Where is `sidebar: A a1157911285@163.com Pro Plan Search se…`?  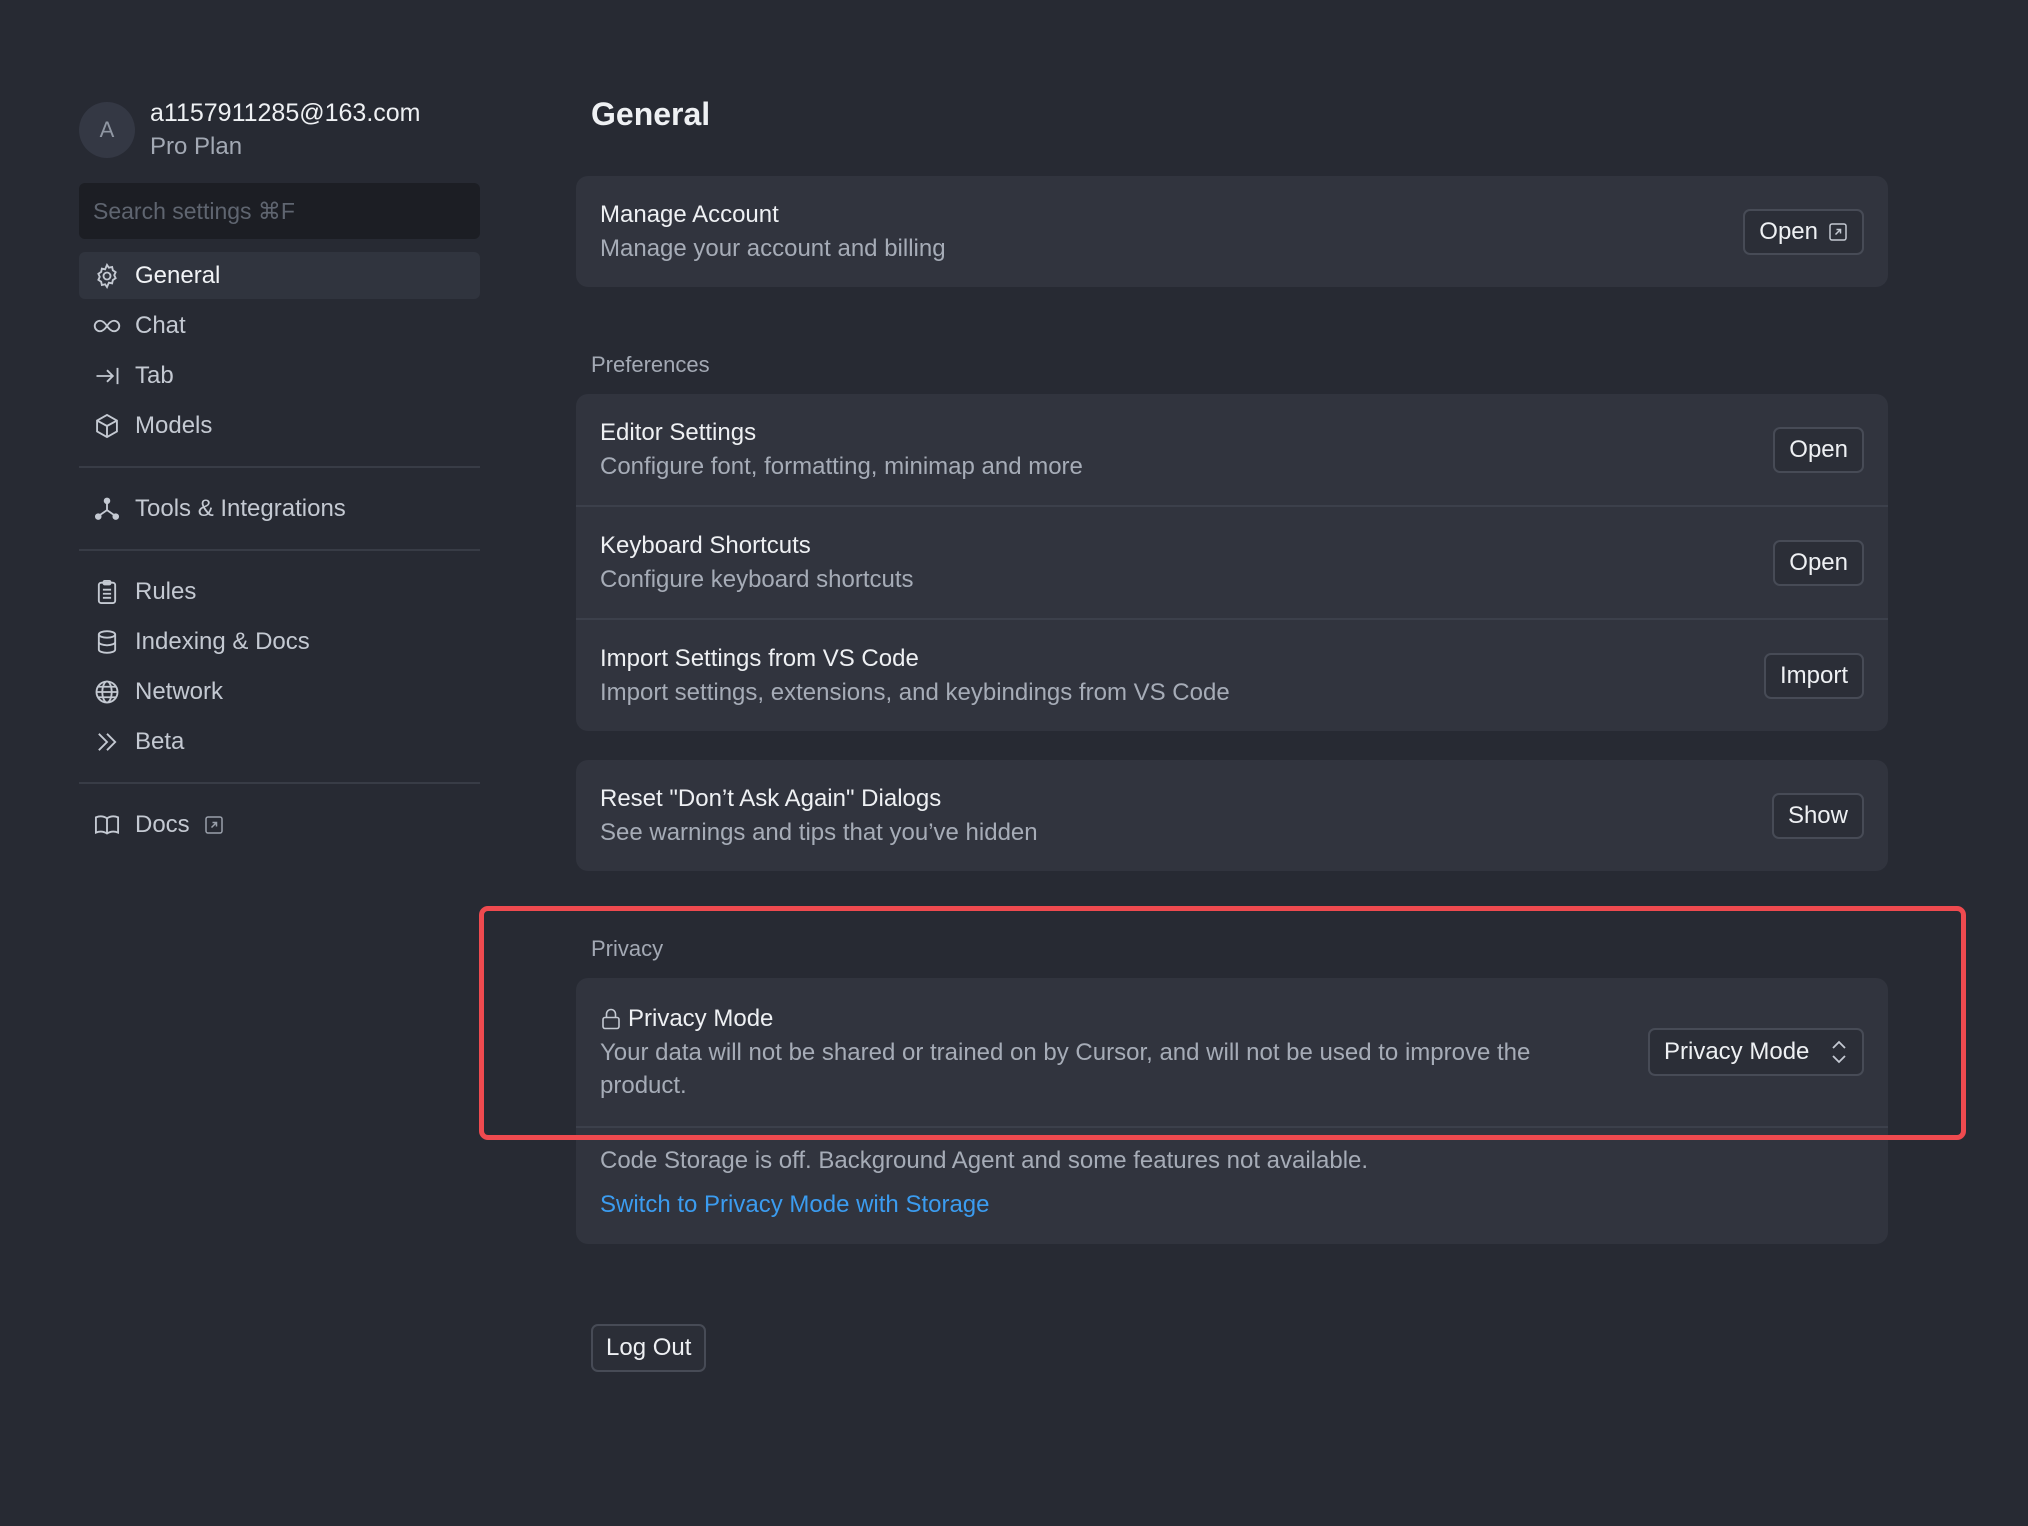 sidebar: A a1157911285@163.com Pro Plan Search se… is located at coordinates (279, 473).